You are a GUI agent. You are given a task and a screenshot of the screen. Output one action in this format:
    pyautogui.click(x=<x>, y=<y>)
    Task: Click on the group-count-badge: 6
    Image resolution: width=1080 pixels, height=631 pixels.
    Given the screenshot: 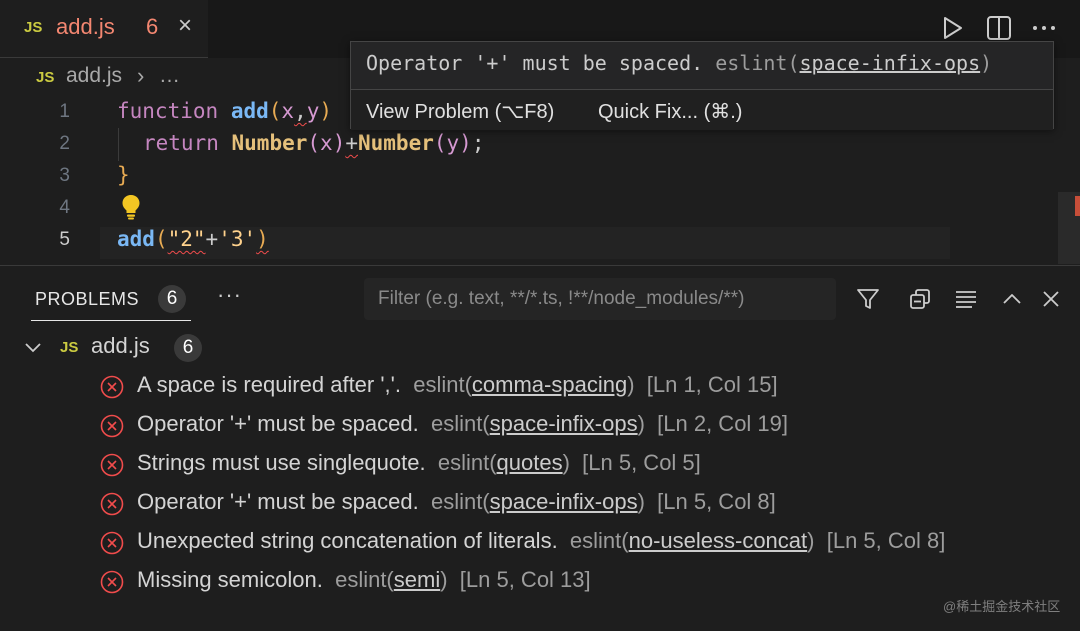 What is the action you would take?
    pyautogui.click(x=188, y=348)
    